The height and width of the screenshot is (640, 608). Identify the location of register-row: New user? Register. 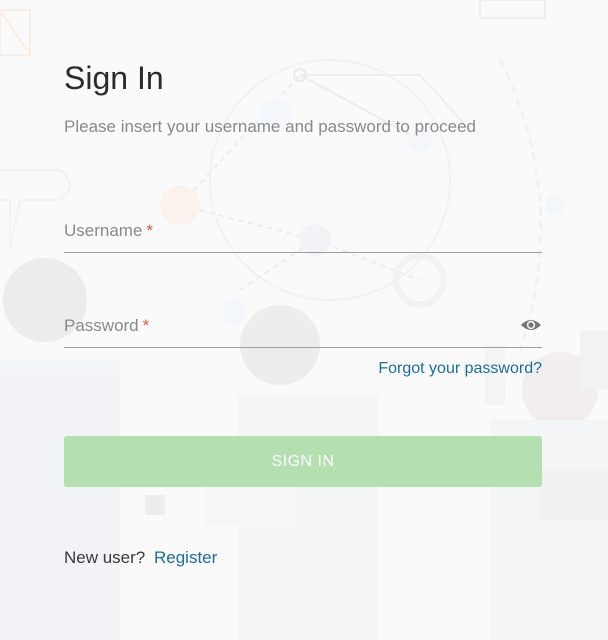
(140, 558).